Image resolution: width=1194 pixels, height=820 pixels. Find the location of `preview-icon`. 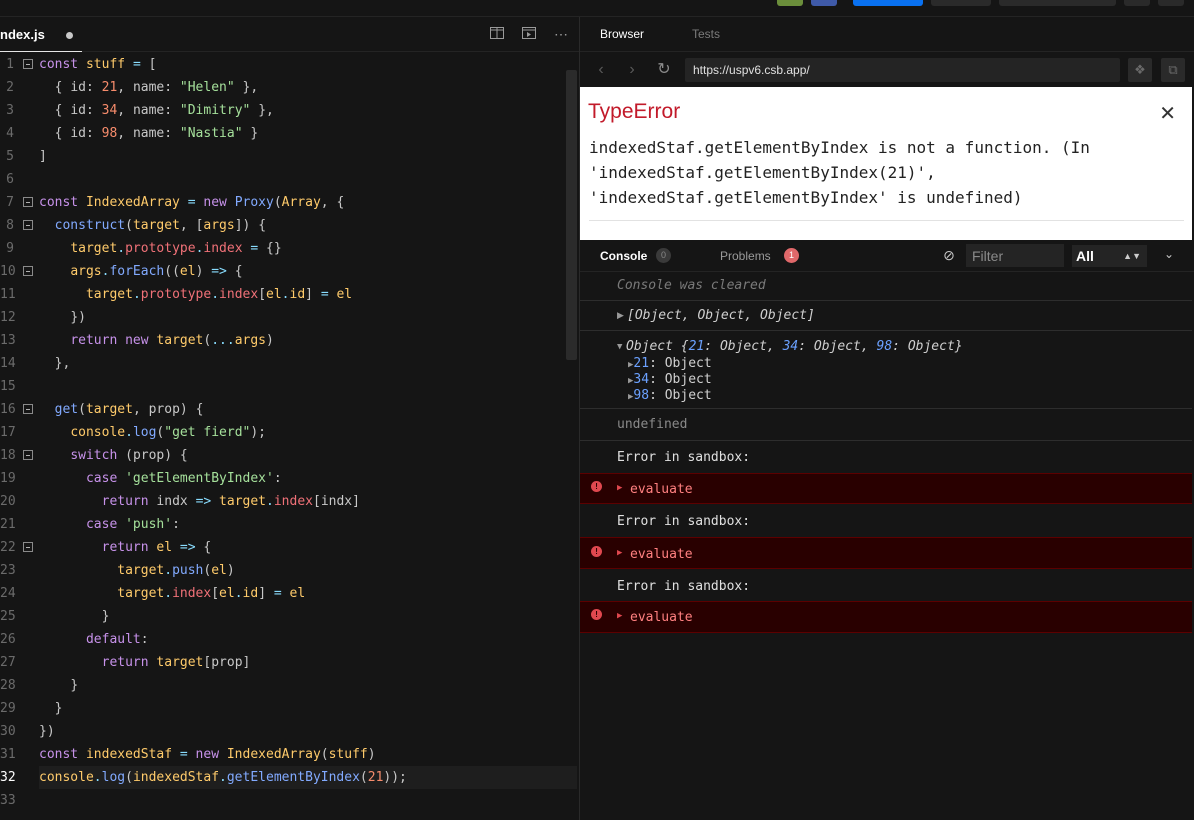

preview-icon is located at coordinates (529, 34).